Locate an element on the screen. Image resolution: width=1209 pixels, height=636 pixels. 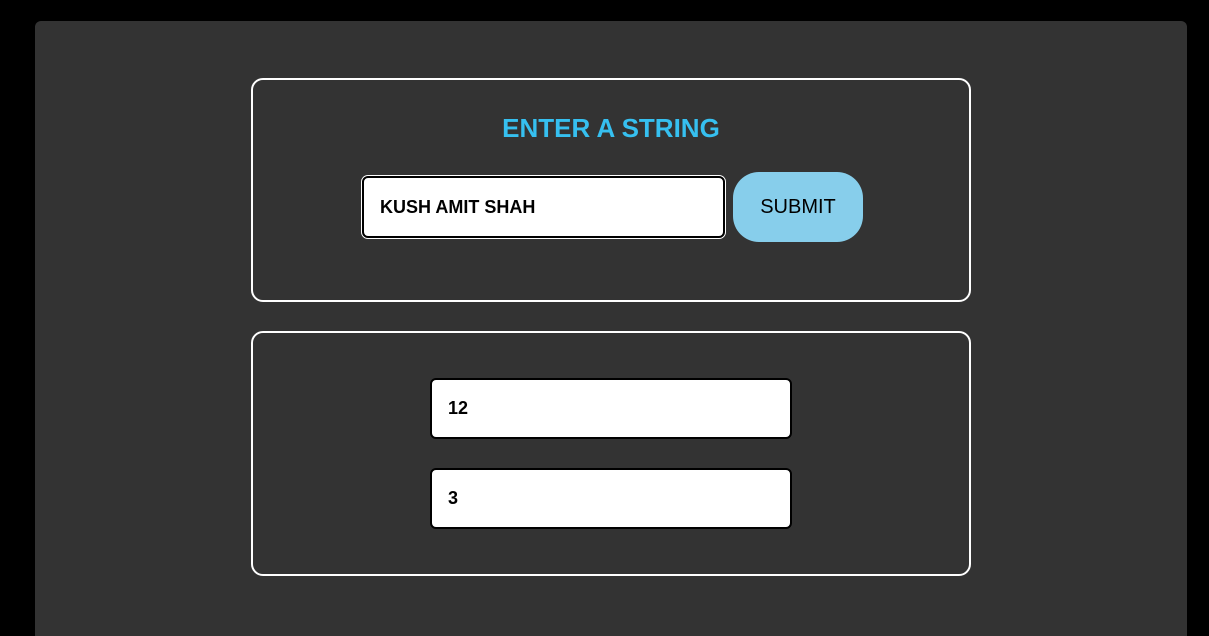
string-input is located at coordinates (543, 207).